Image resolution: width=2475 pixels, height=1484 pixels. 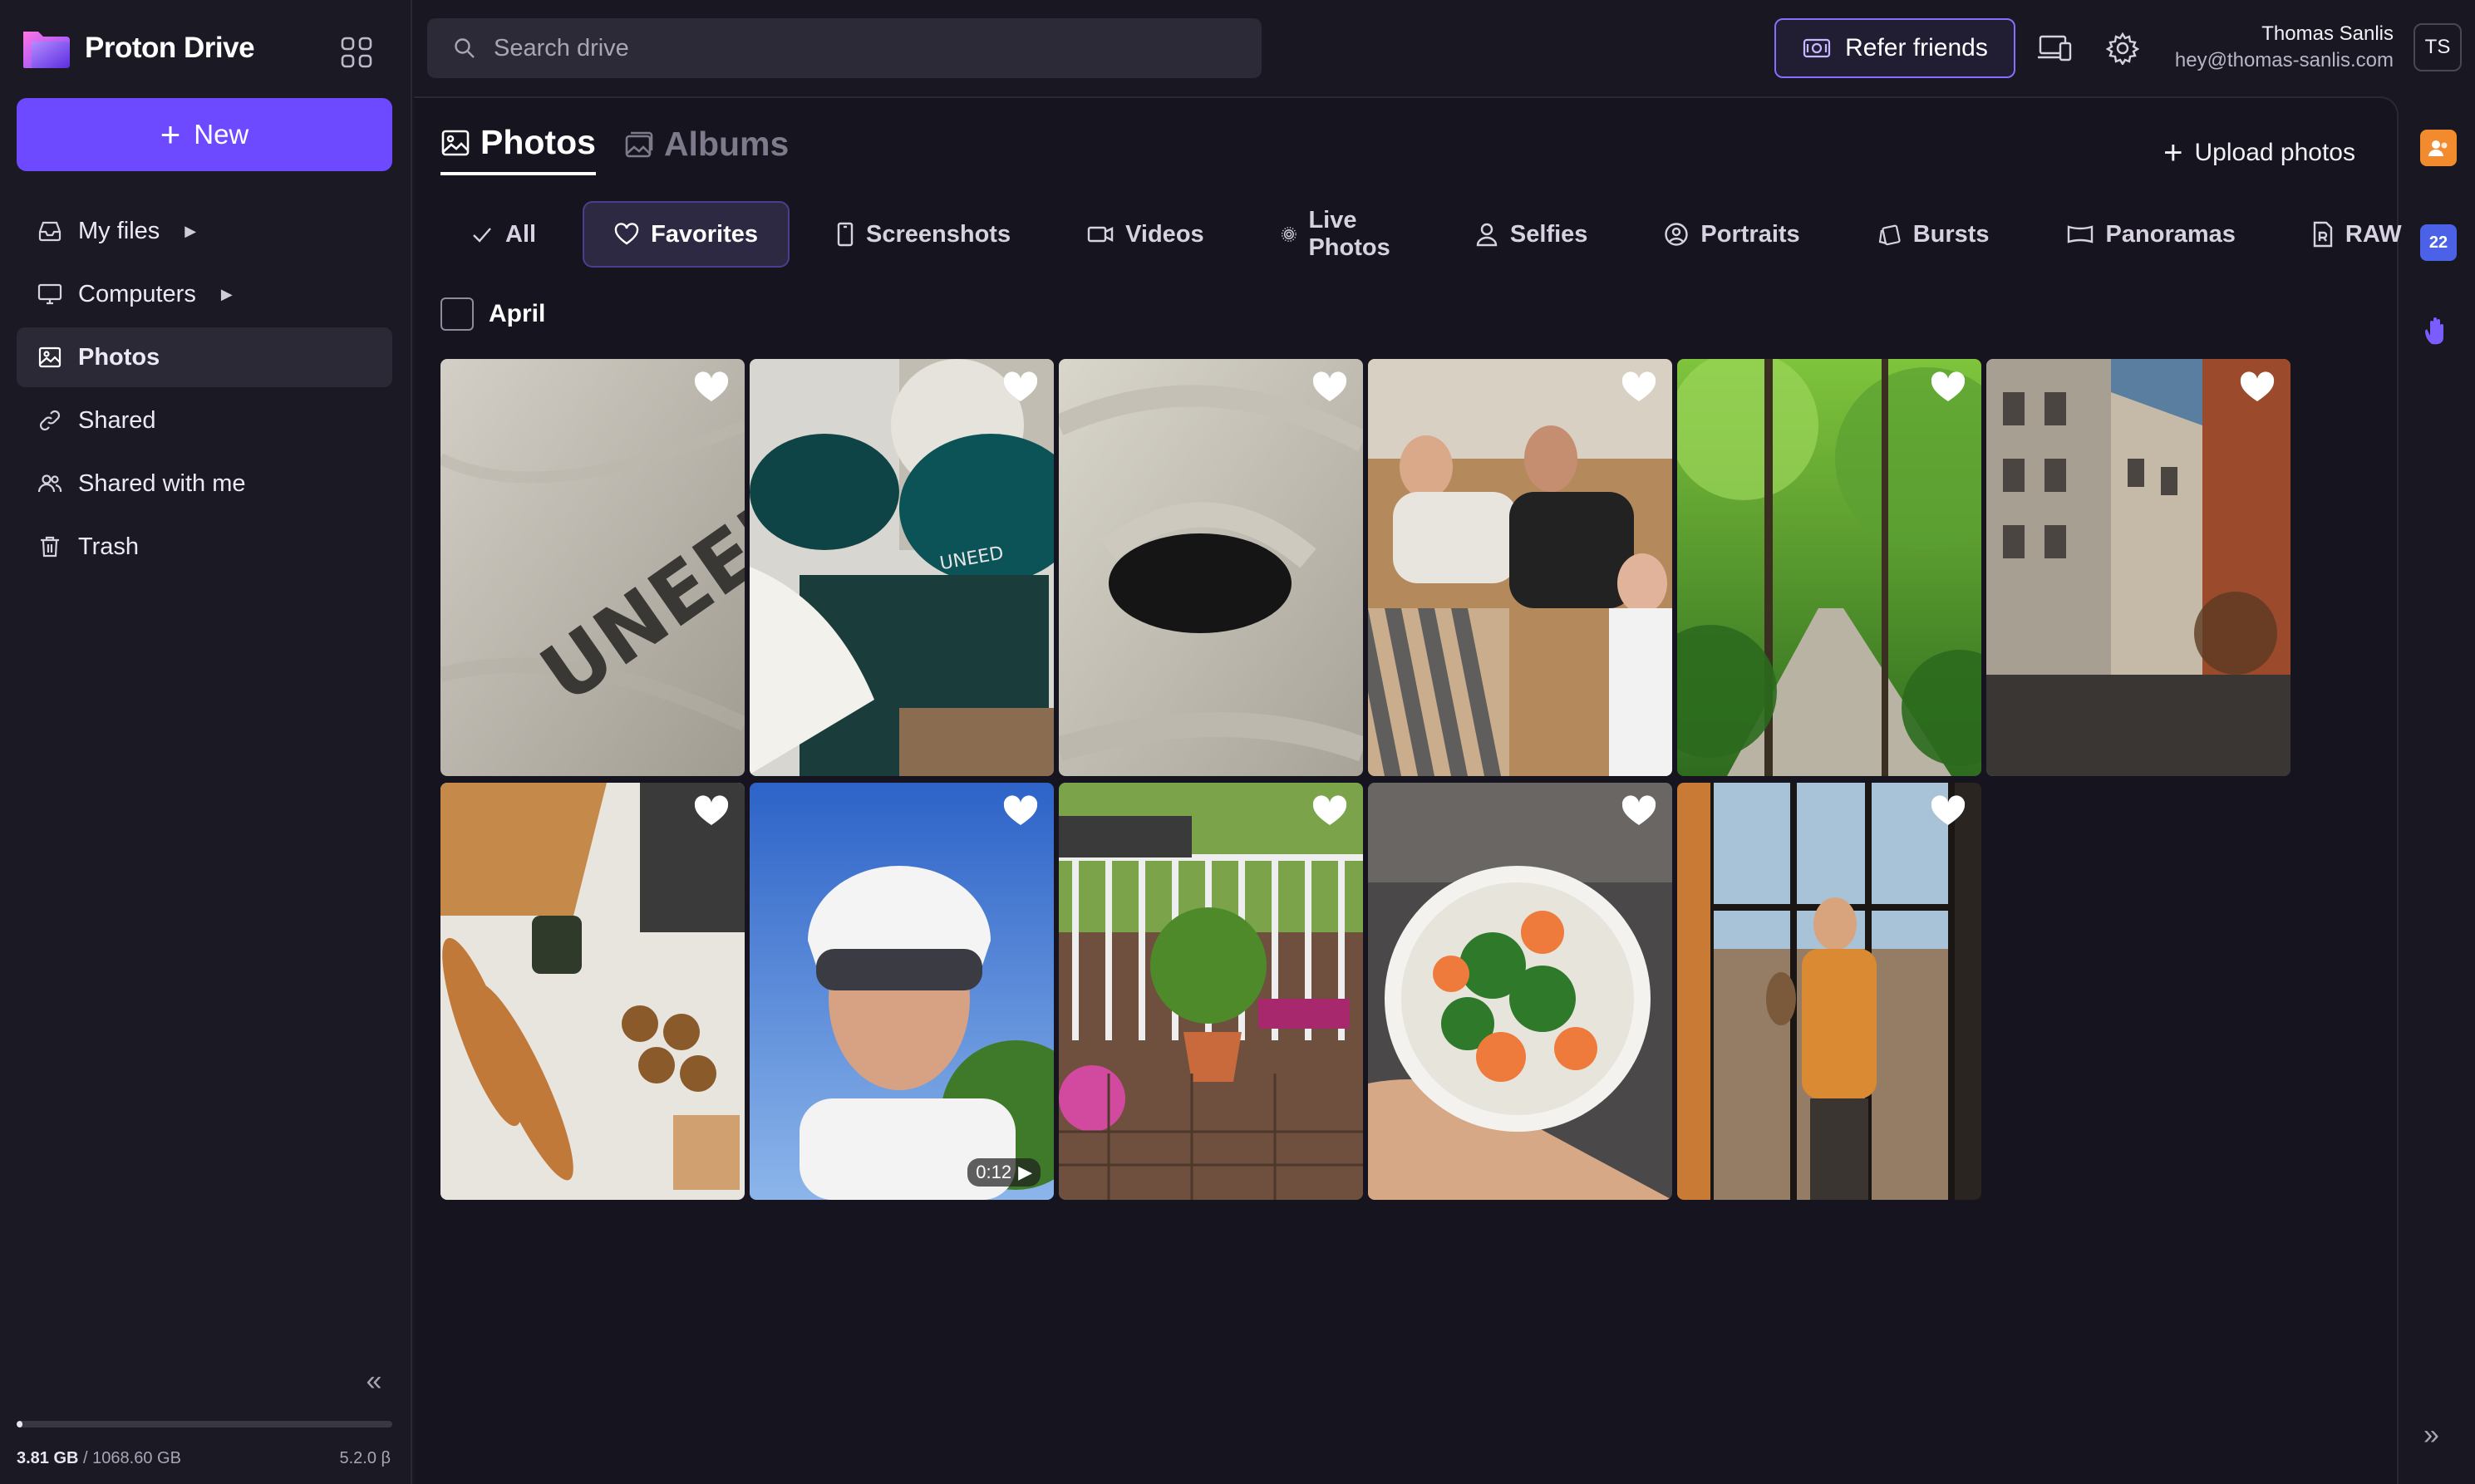 I want to click on filter-screenshots: Screenshots, so click(x=923, y=234).